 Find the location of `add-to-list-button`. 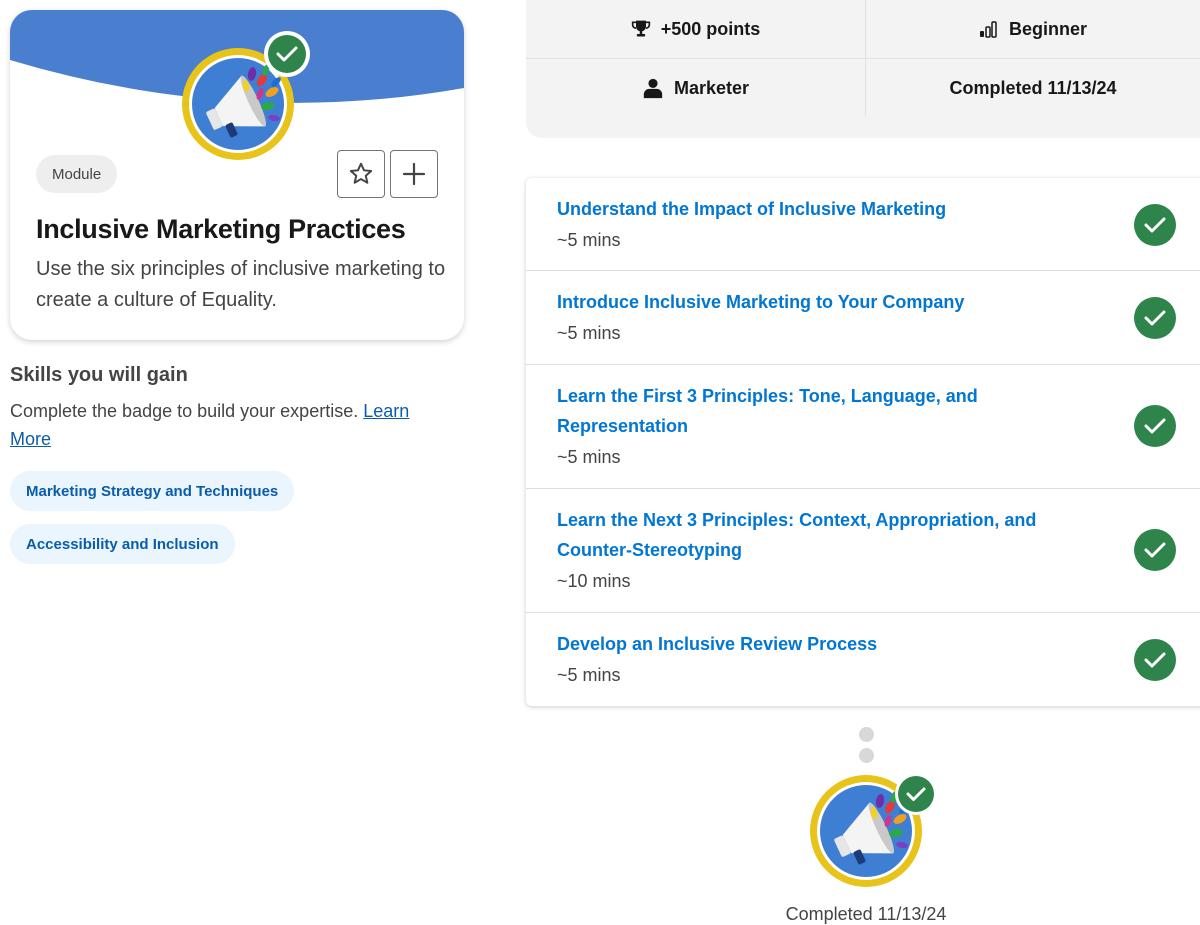

add-to-list-button is located at coordinates (414, 174).